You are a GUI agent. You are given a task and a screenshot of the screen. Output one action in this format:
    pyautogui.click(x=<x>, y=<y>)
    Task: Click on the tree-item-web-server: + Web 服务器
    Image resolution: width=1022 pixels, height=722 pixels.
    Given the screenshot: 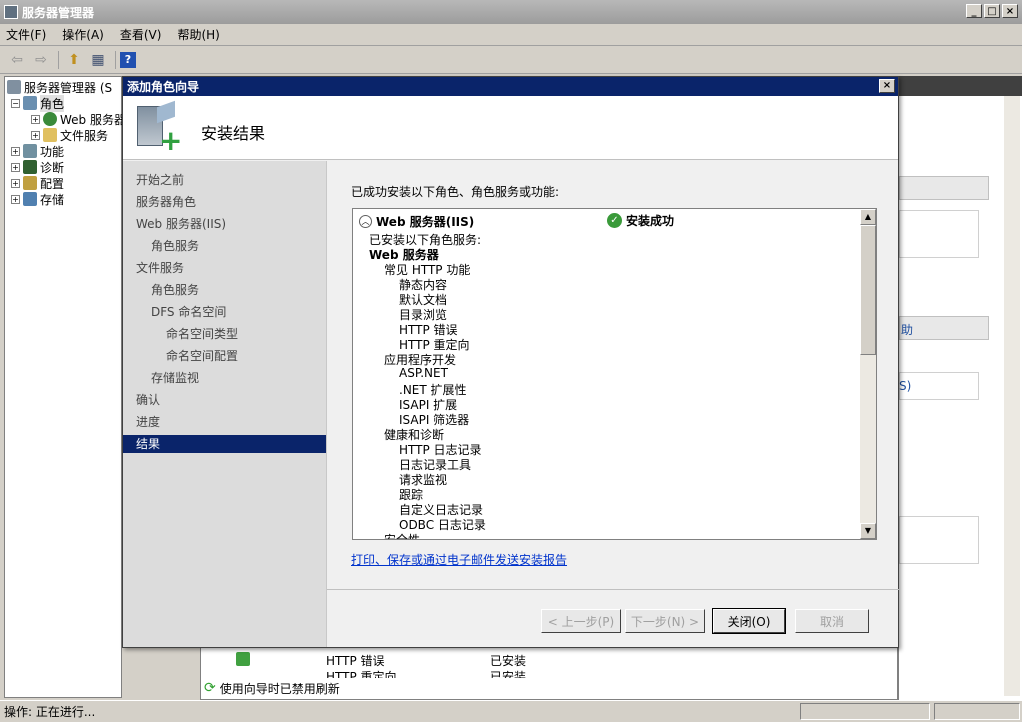 What is the action you would take?
    pyautogui.click(x=78, y=119)
    